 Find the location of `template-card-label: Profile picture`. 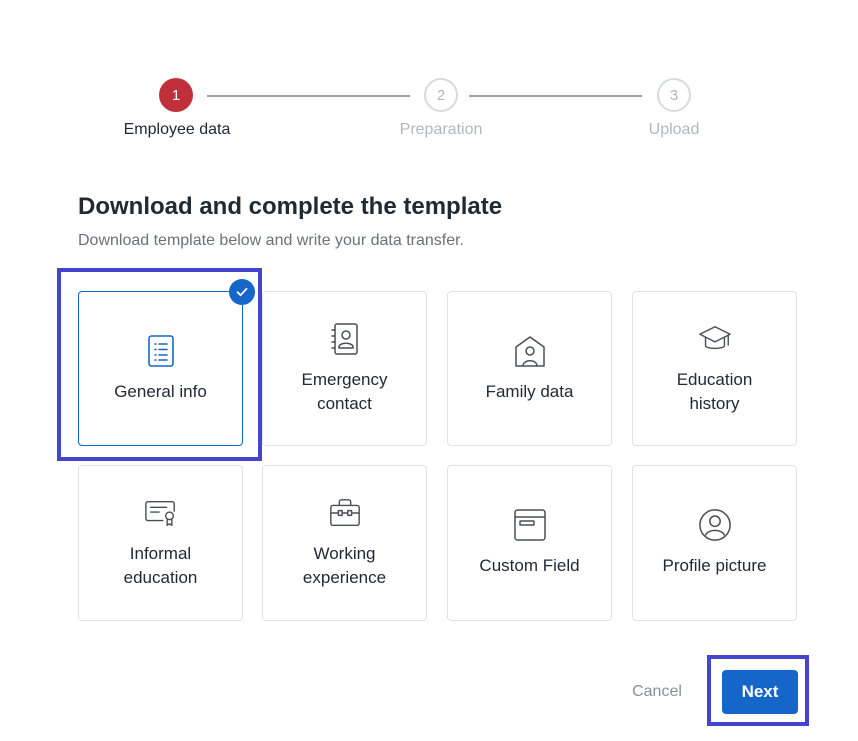

template-card-label: Profile picture is located at coordinates (714, 565).